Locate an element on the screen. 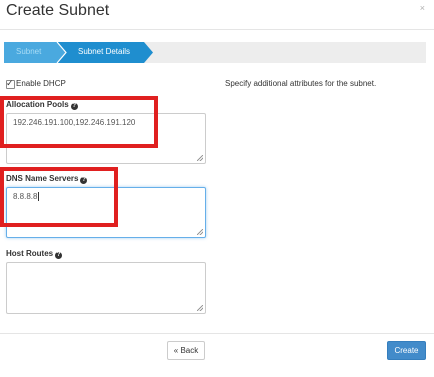 Image resolution: width=434 pixels, height=377 pixels. wizard-step-subnet: Subnet is located at coordinates (28, 51).